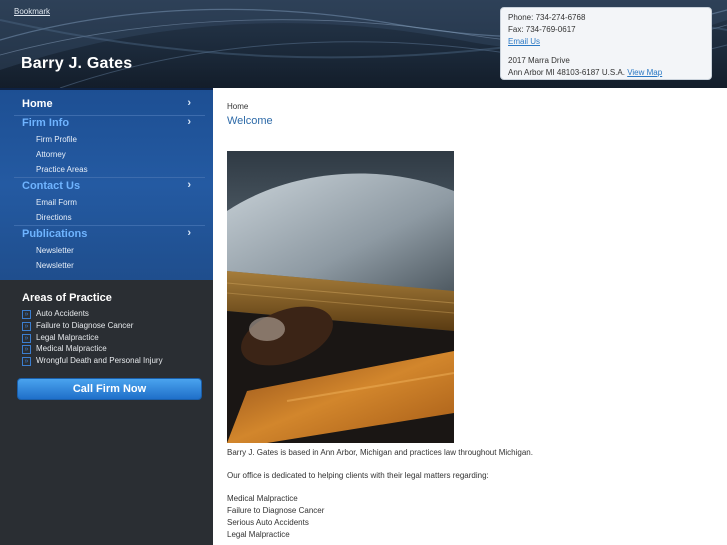 This screenshot has height=545, width=727. I want to click on bookmark-link: Bookmark, so click(32, 11).